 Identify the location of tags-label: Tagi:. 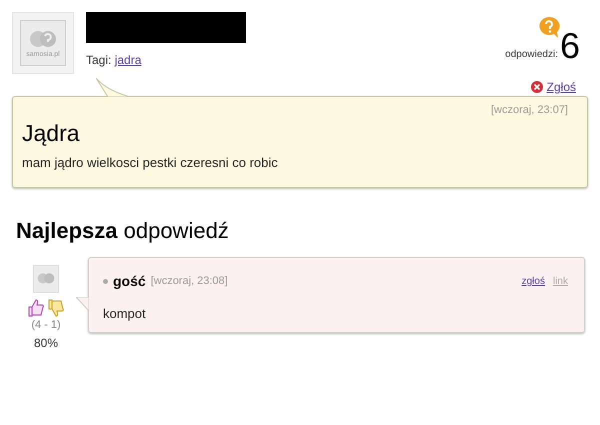
(99, 60).